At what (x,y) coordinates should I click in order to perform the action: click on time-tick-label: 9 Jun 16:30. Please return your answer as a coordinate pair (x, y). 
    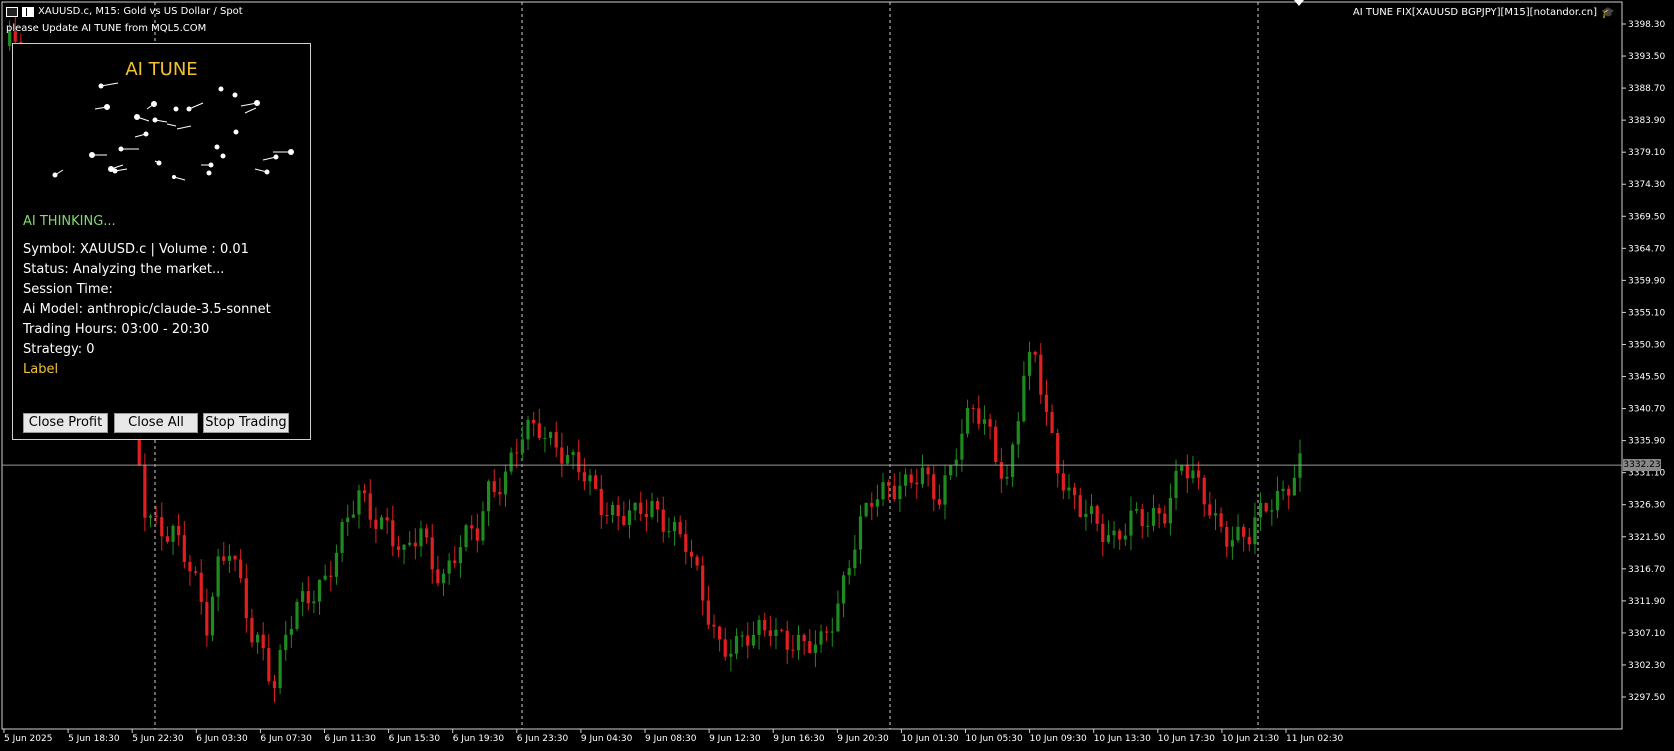
    Looking at the image, I should click on (799, 739).